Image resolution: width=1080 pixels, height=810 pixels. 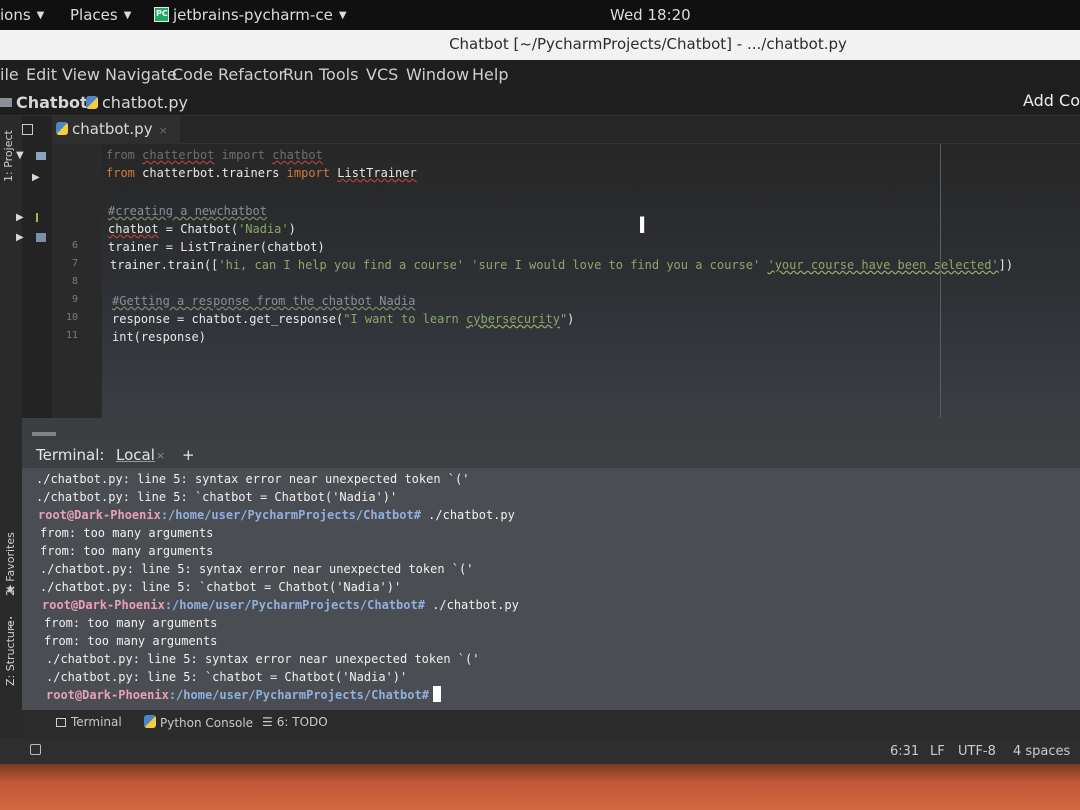 What do you see at coordinates (650, 15) in the screenshot?
I see `clock: Wed 18:20` at bounding box center [650, 15].